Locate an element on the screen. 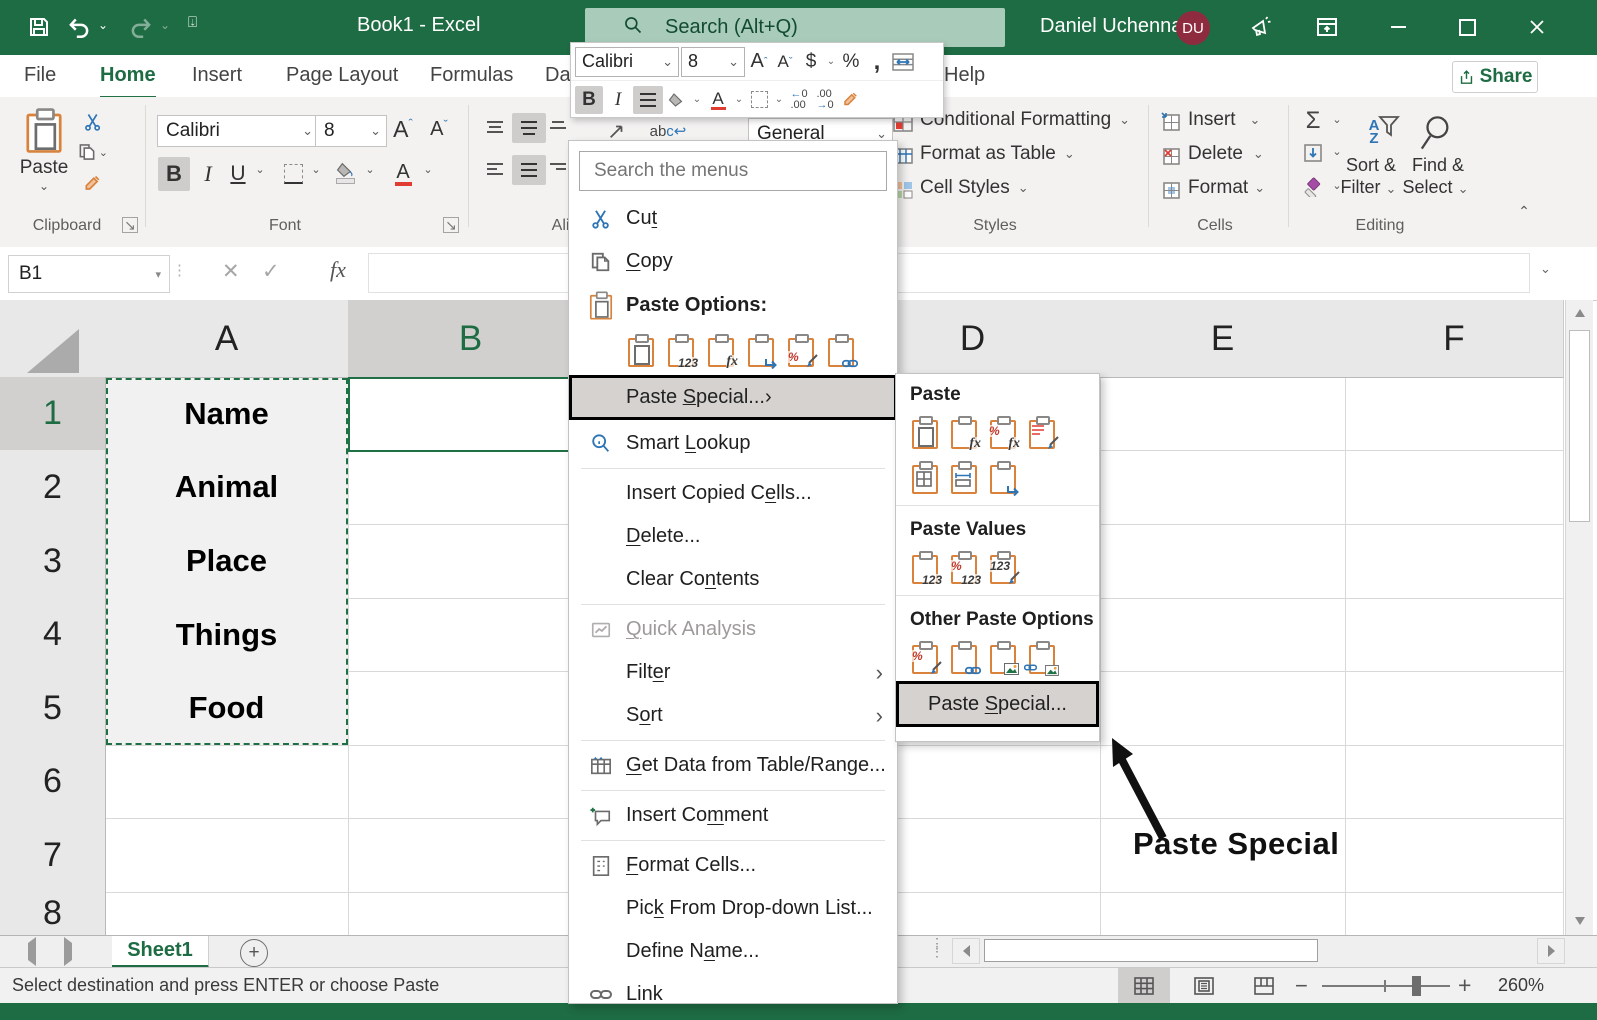 This screenshot has height=1020, width=1597. menu-search-input is located at coordinates (733, 171).